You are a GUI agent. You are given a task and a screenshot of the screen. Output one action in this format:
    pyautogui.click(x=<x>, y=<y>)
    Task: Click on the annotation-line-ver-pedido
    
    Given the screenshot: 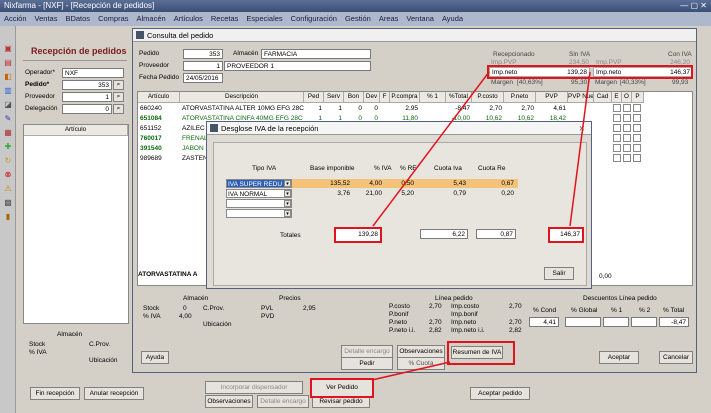 What is the action you would take?
    pyautogui.click(x=411, y=371)
    